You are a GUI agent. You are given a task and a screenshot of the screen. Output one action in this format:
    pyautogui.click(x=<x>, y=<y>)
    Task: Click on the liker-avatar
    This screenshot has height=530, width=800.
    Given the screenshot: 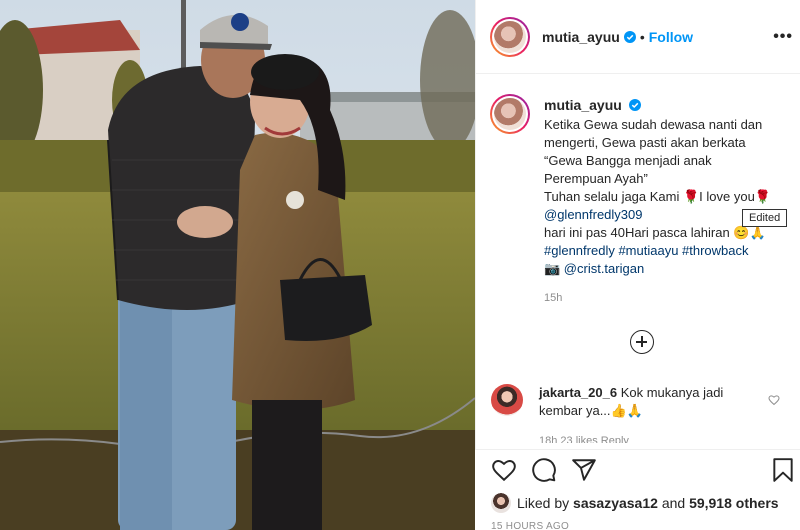 What is the action you would take?
    pyautogui.click(x=501, y=503)
    